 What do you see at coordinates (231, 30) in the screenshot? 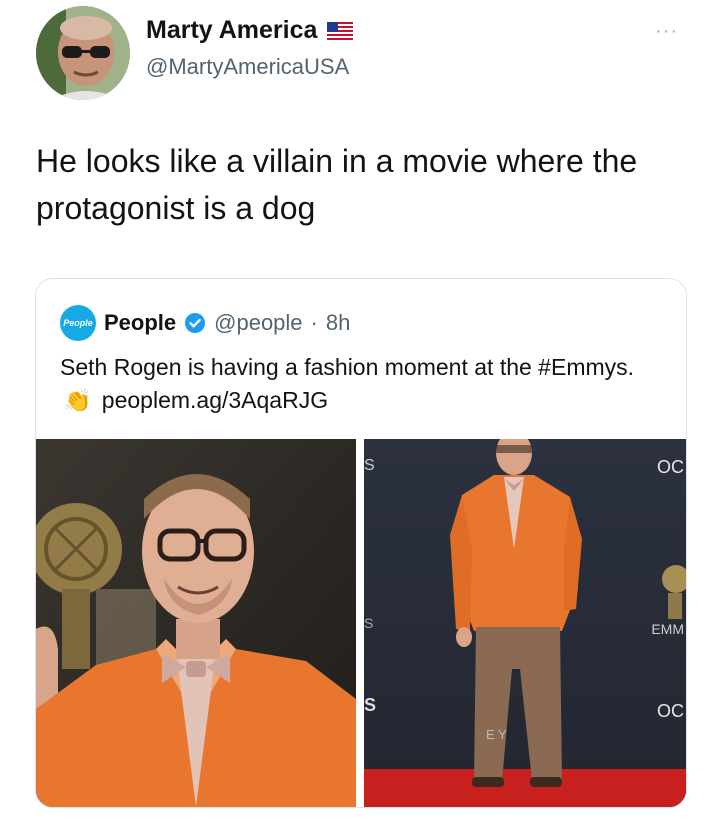
I see `author-name: Marty America` at bounding box center [231, 30].